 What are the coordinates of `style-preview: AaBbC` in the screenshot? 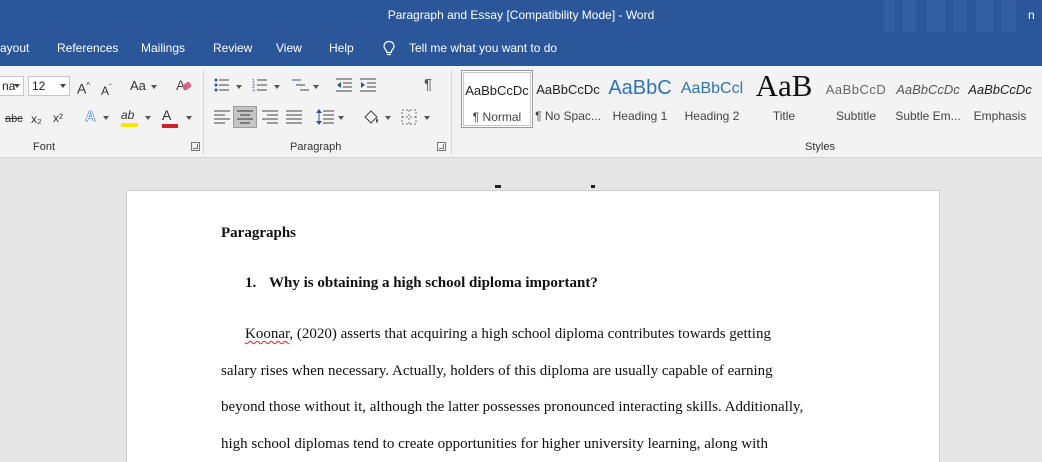 It's located at (640, 88).